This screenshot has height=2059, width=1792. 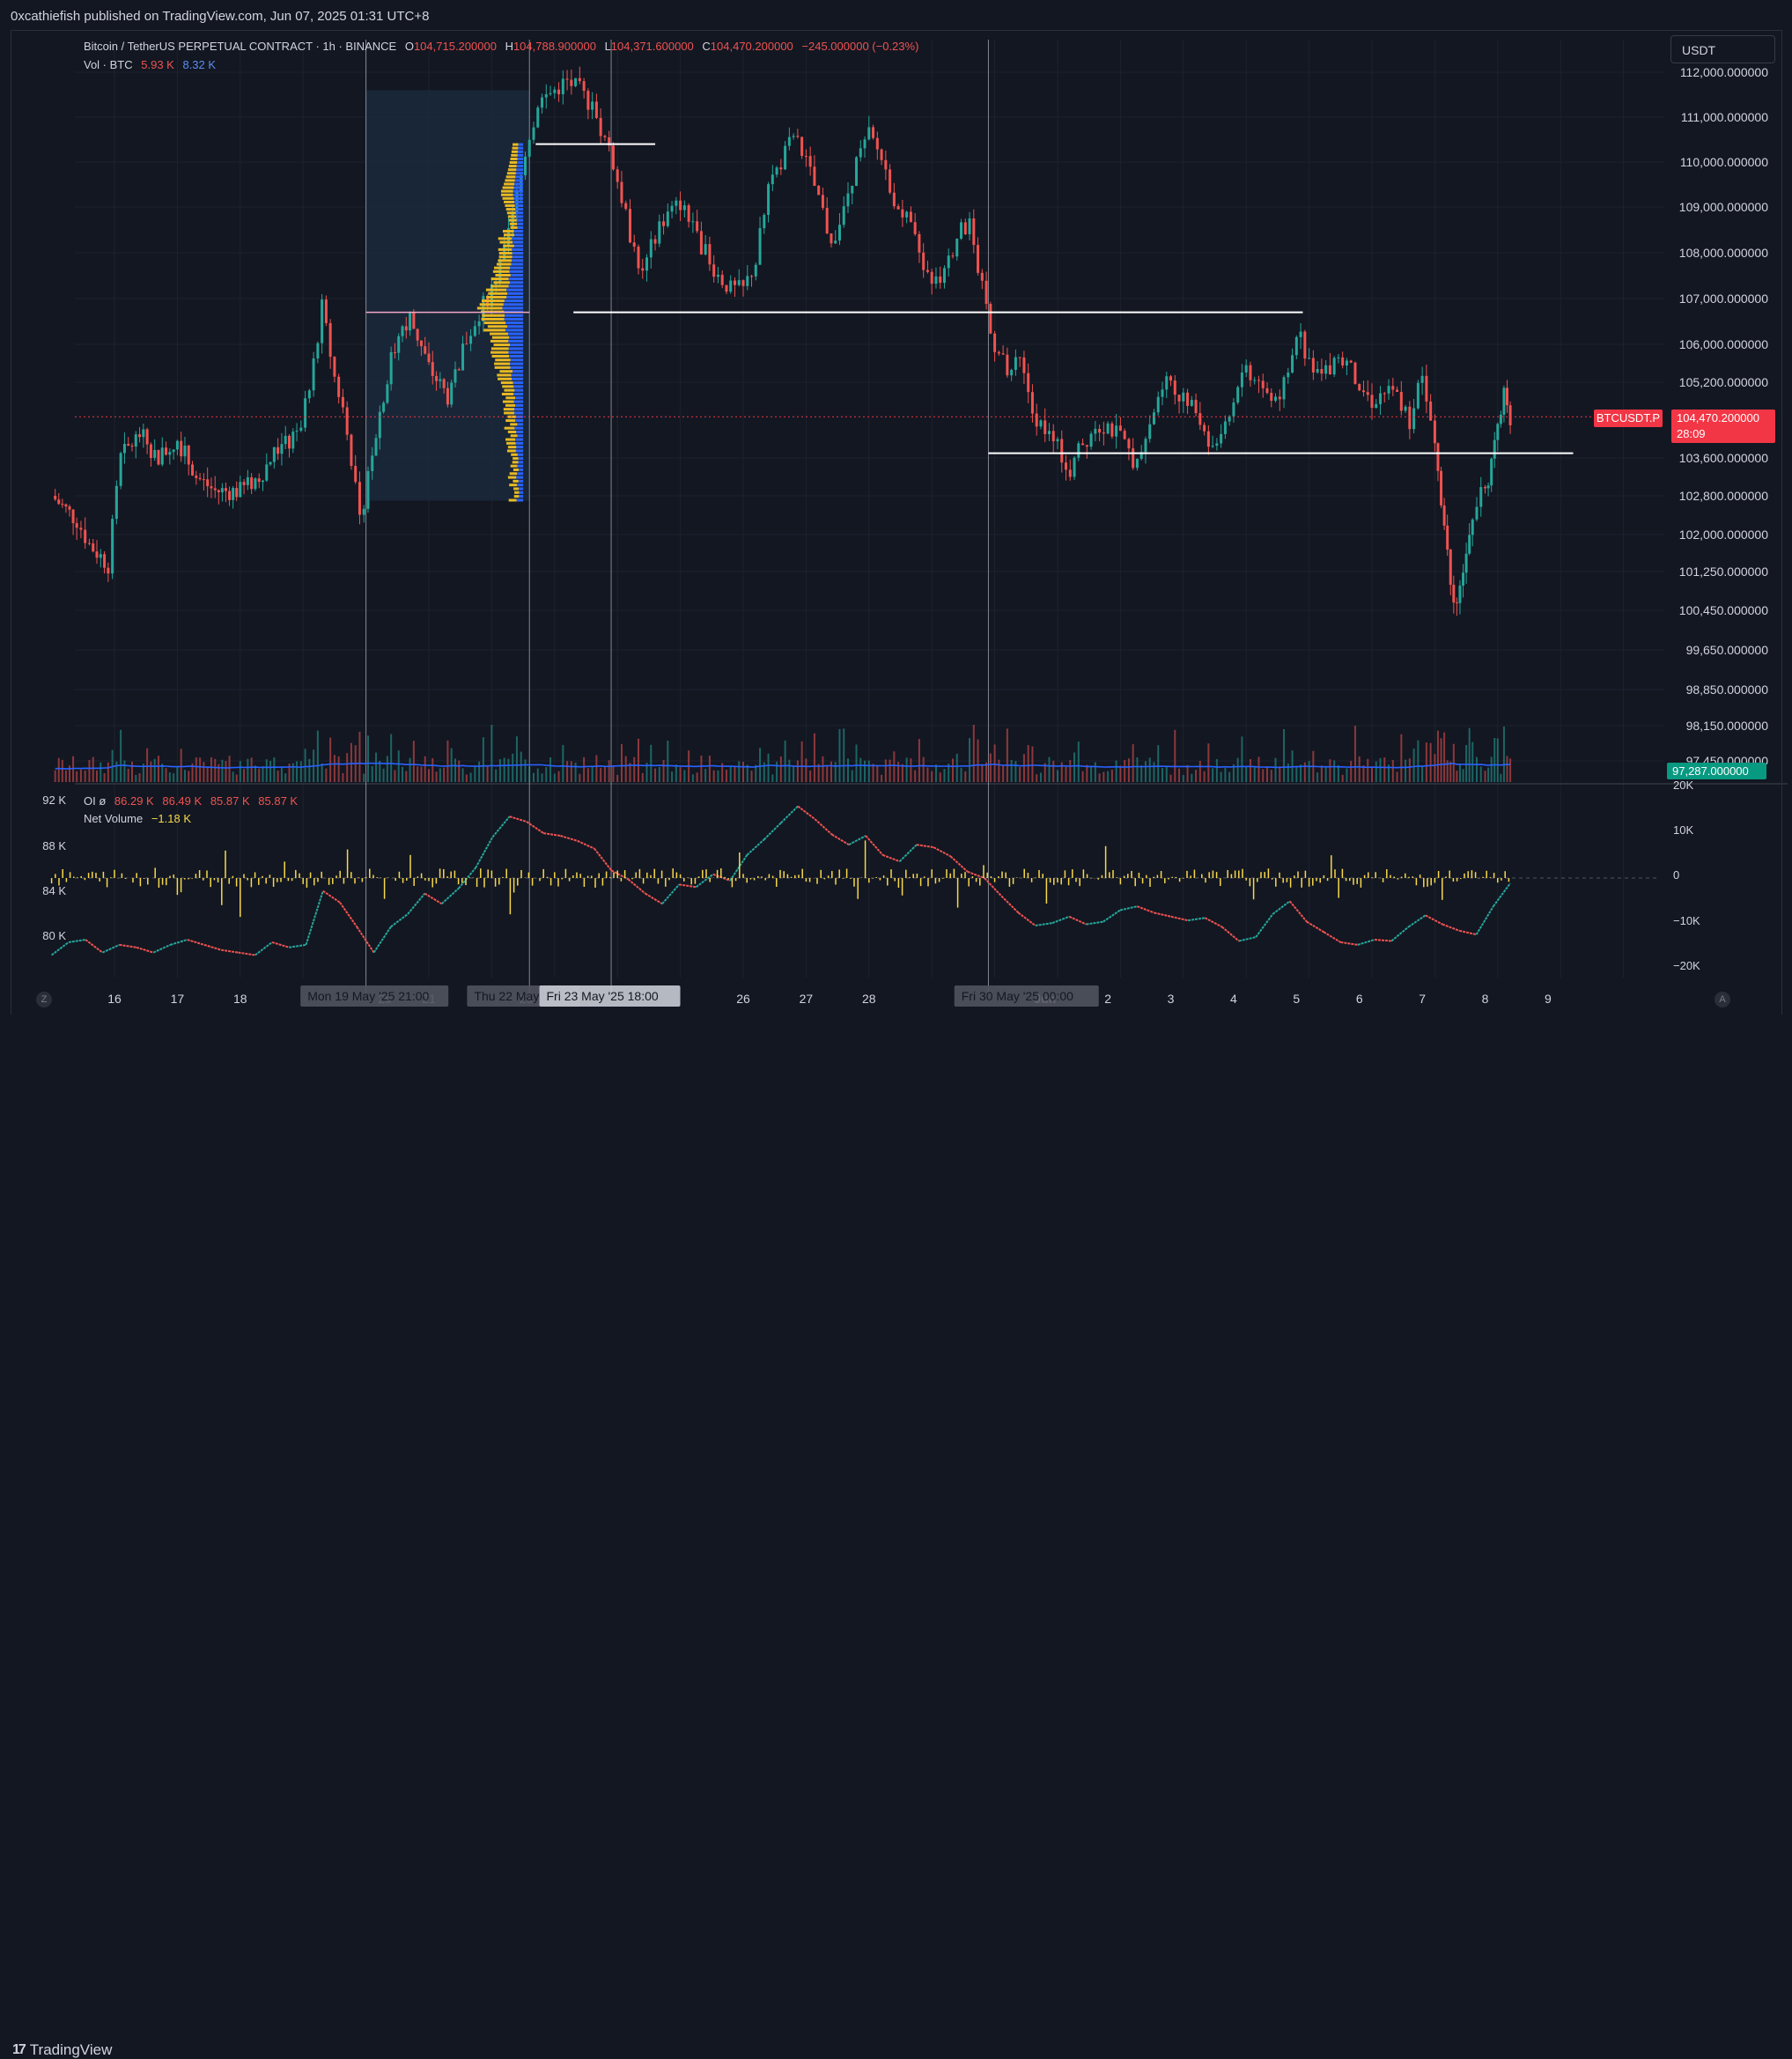 What do you see at coordinates (1722, 49) in the screenshot?
I see `currency-button: USDT` at bounding box center [1722, 49].